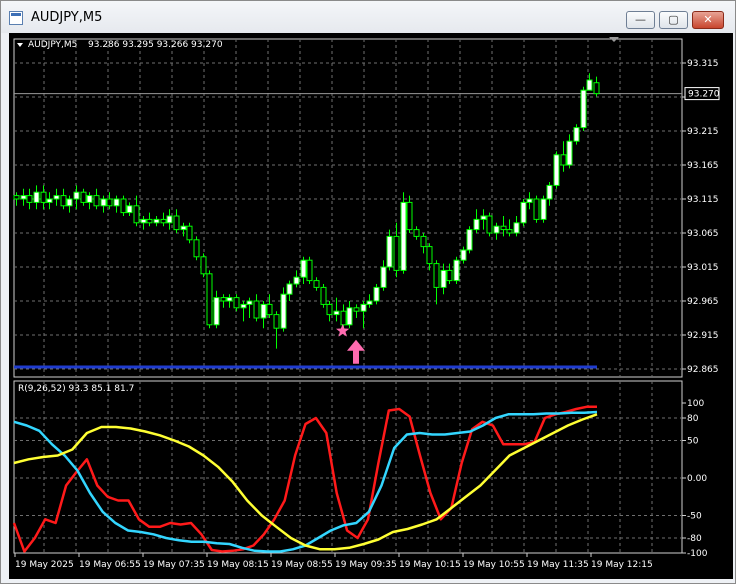 Image resolution: width=736 pixels, height=584 pixels. I want to click on indicator-tick-label: 100, so click(695, 404).